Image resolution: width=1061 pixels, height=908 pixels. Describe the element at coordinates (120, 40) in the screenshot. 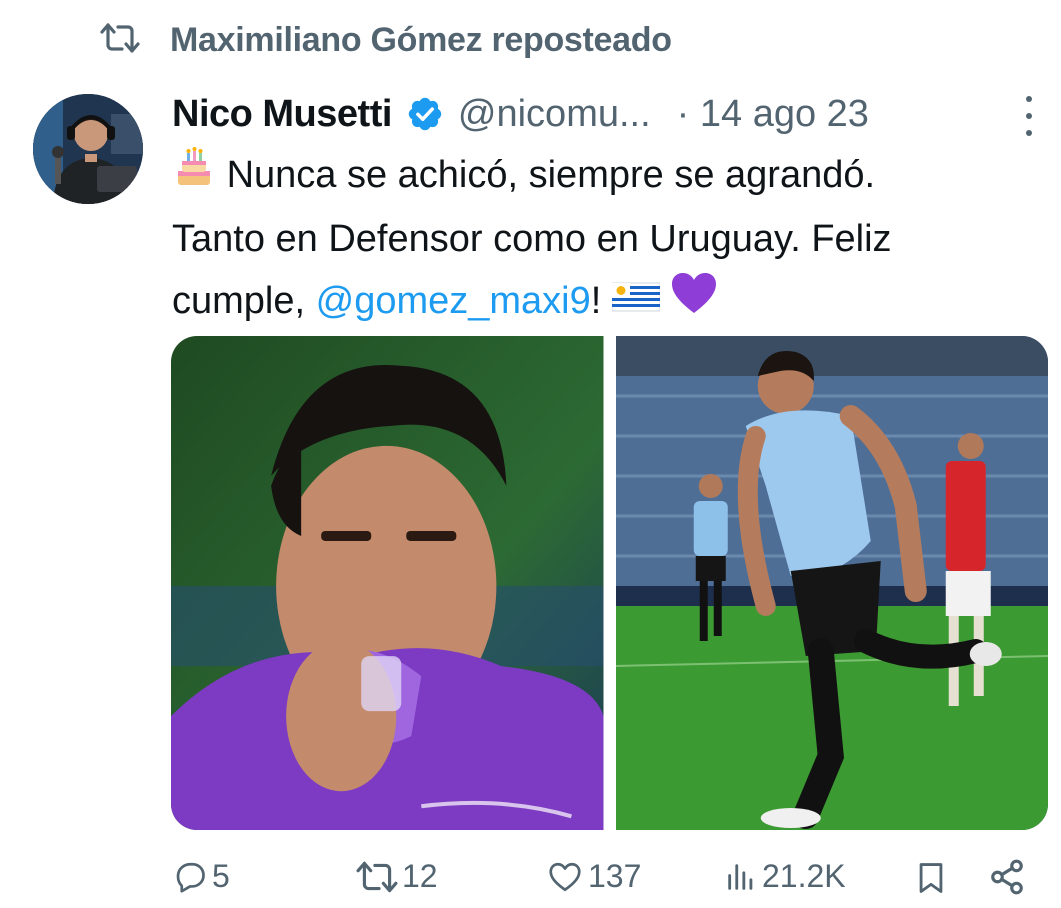

I see `repost-icon` at that location.